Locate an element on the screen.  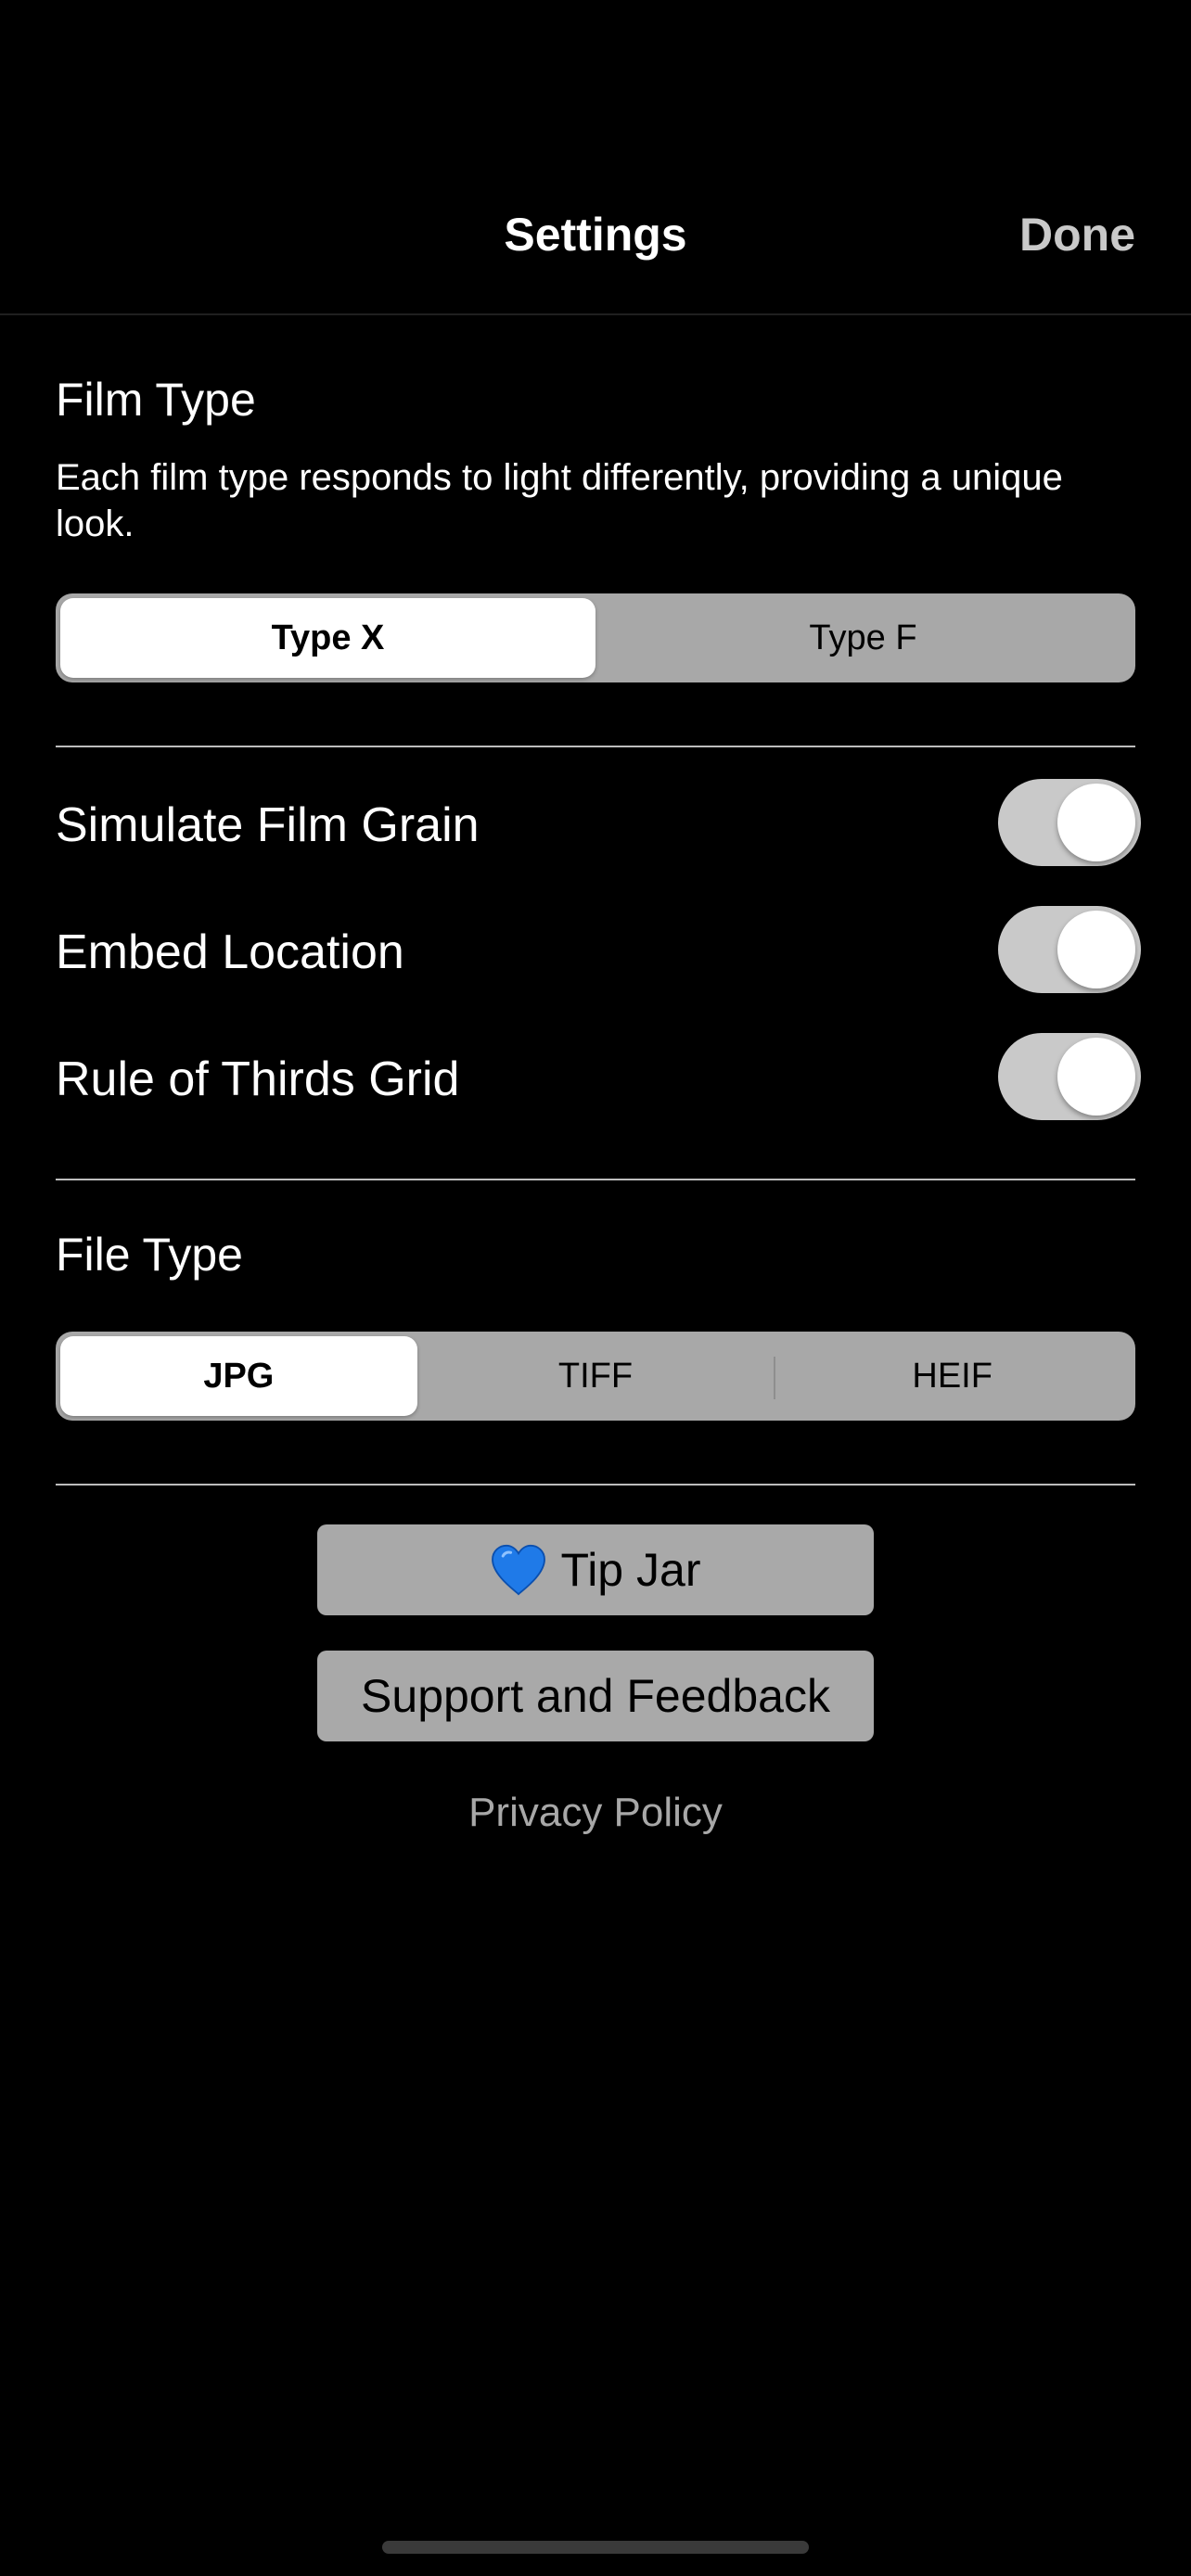
segment-type-x: Type X is located at coordinates (328, 638).